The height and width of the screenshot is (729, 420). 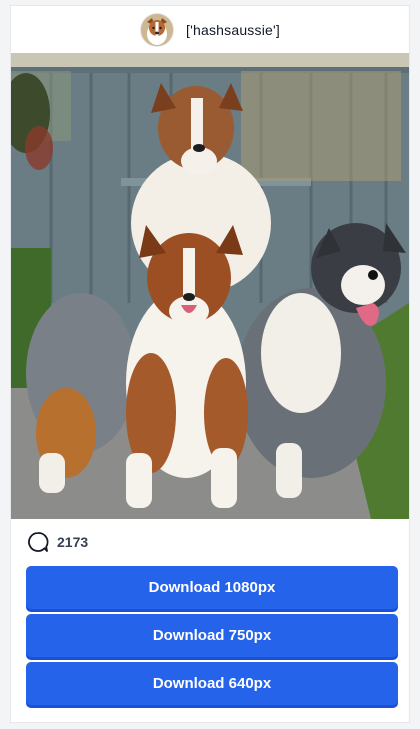 What do you see at coordinates (233, 30) in the screenshot?
I see `username: ['hashsaussie']` at bounding box center [233, 30].